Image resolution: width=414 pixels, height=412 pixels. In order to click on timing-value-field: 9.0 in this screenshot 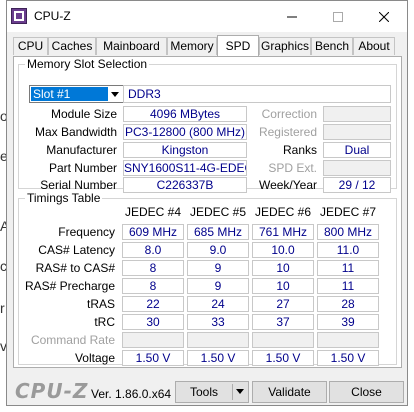, I will do `click(218, 250)`.